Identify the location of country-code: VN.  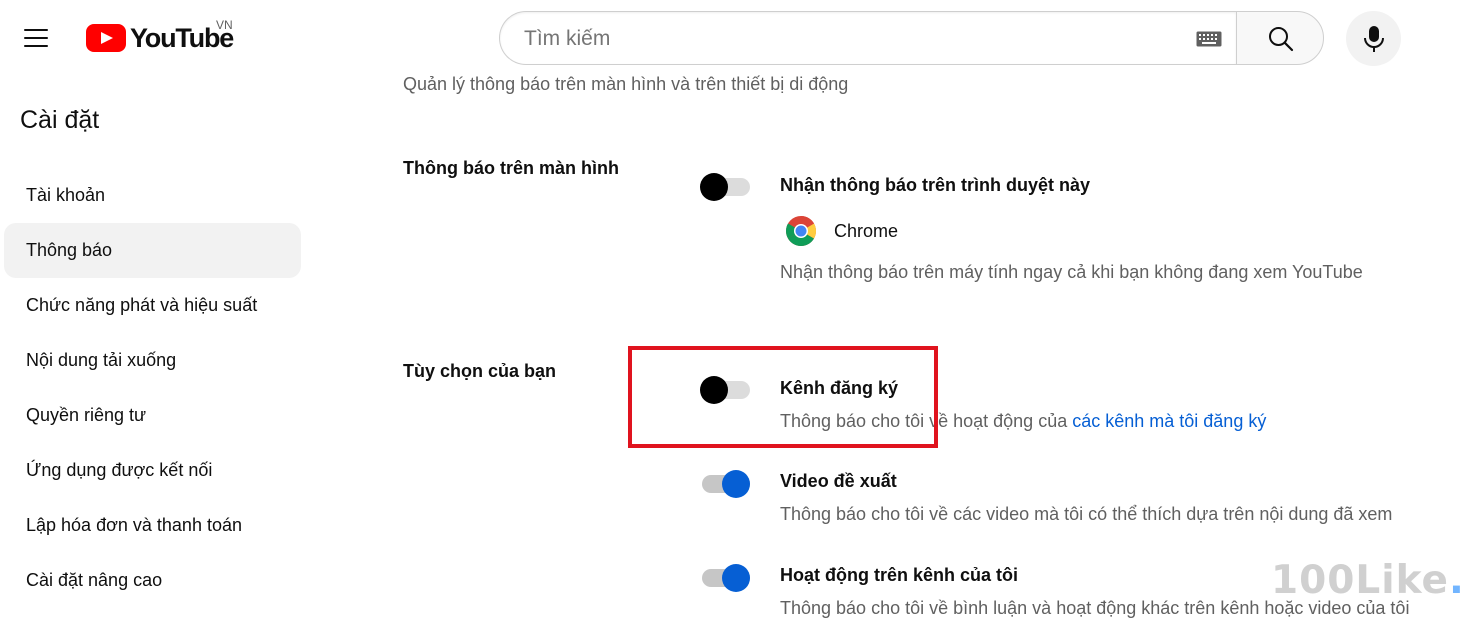
(224, 25).